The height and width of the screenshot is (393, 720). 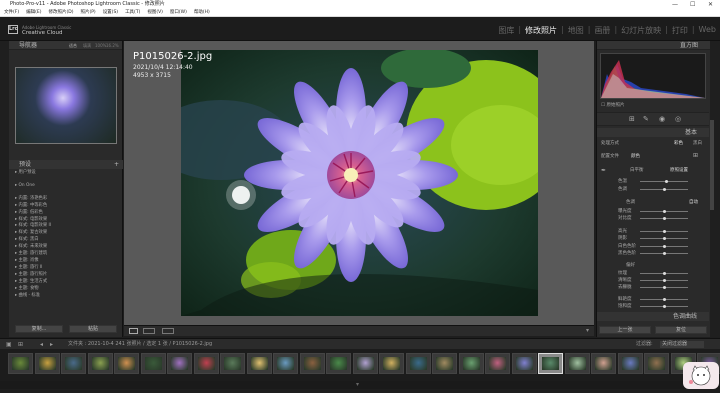 What do you see at coordinates (66, 105) in the screenshot?
I see `navigator-preview` at bounding box center [66, 105].